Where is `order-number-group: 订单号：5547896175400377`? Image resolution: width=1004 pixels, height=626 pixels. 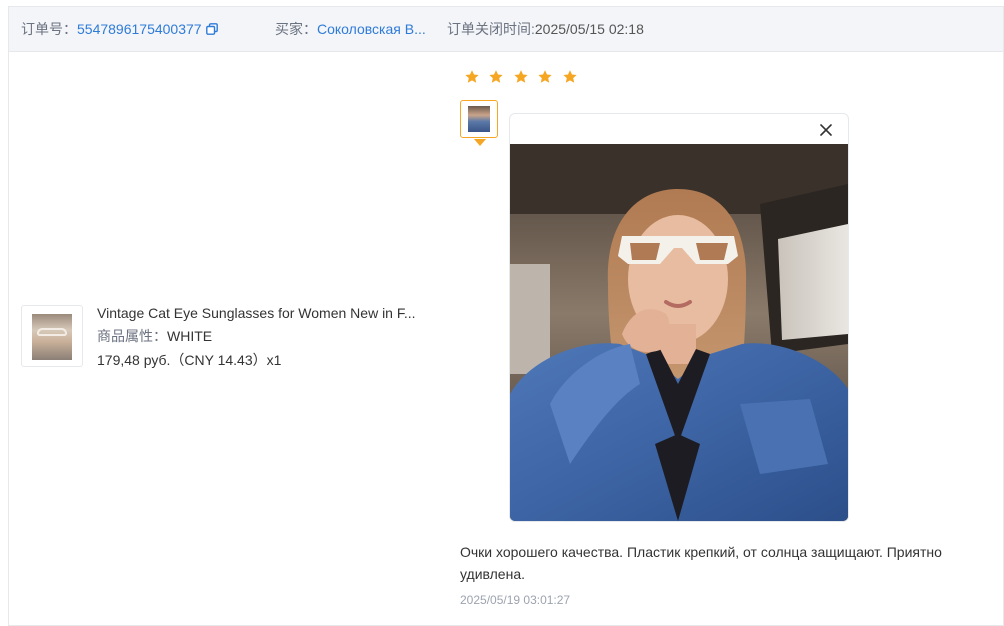
order-number-group: 订单号：5547896175400377 is located at coordinates (119, 29).